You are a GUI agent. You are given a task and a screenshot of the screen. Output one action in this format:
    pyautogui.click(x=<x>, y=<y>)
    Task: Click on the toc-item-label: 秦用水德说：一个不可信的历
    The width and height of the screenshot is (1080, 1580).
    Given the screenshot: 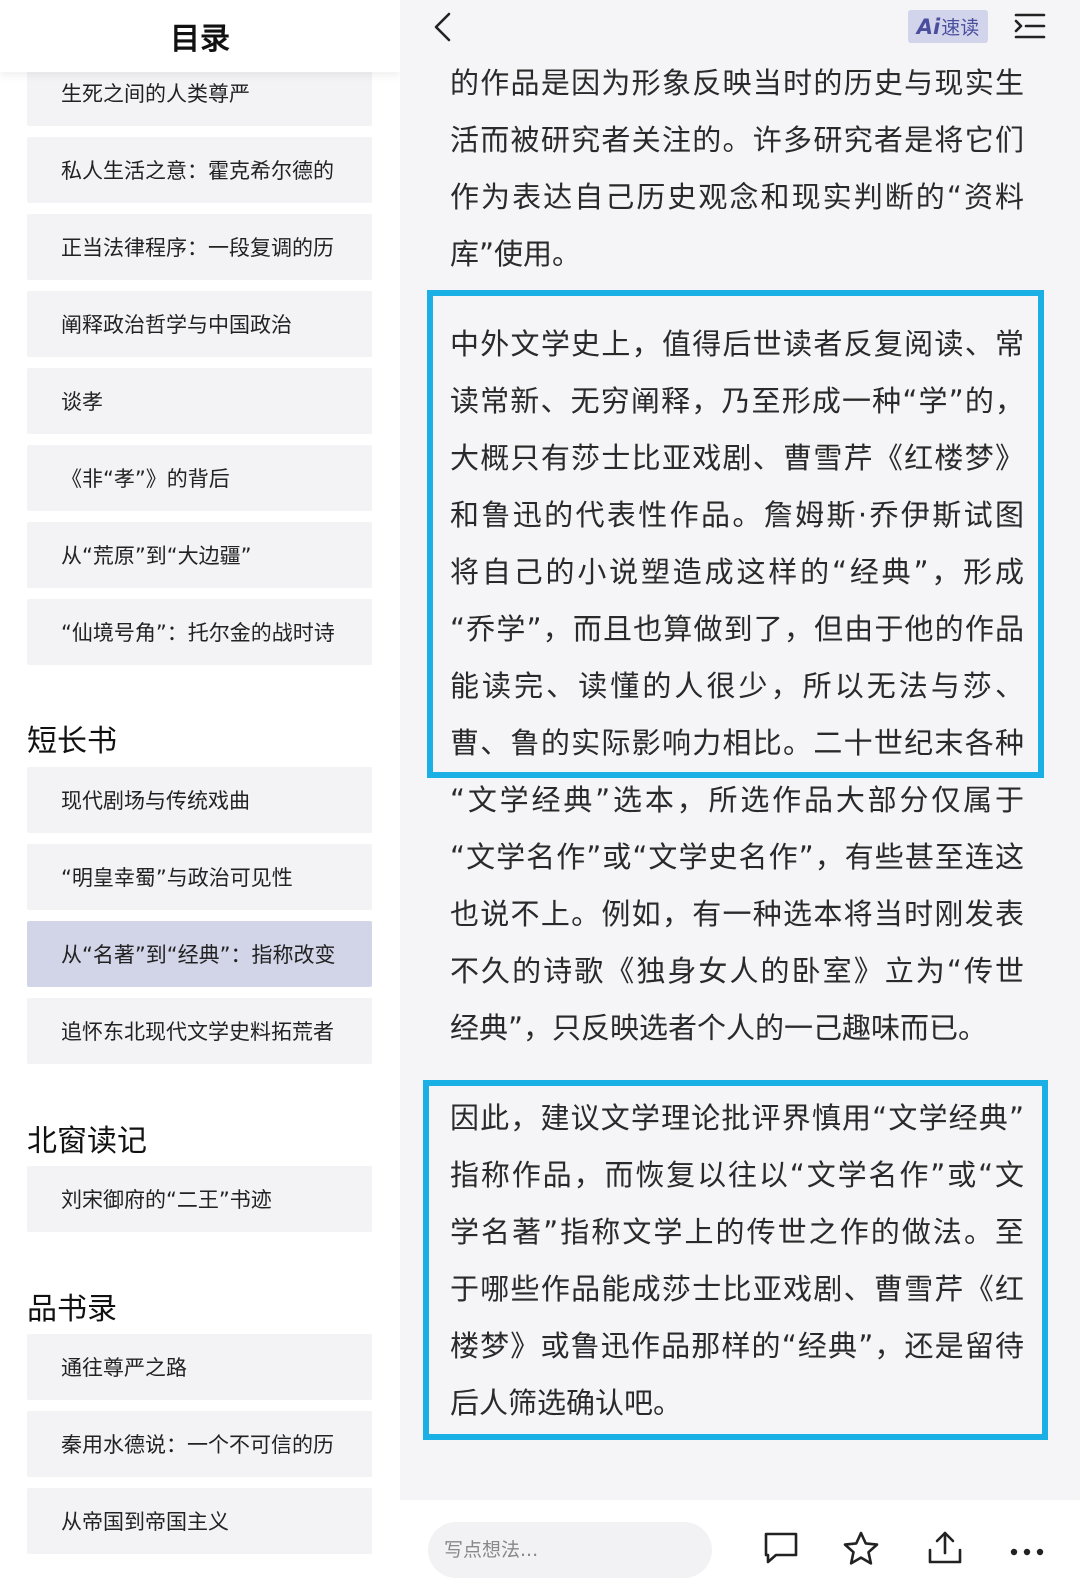 What is the action you would take?
    pyautogui.click(x=197, y=1445)
    